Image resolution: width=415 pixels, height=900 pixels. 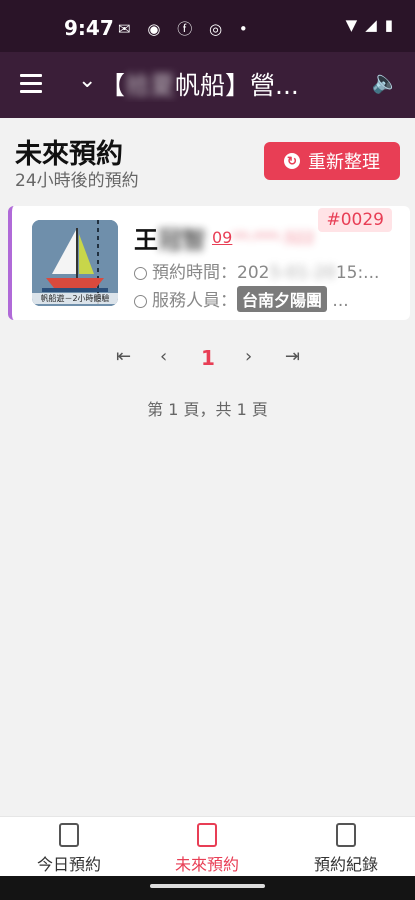 What do you see at coordinates (69, 849) in the screenshot?
I see `nav-today: 今日預約` at bounding box center [69, 849].